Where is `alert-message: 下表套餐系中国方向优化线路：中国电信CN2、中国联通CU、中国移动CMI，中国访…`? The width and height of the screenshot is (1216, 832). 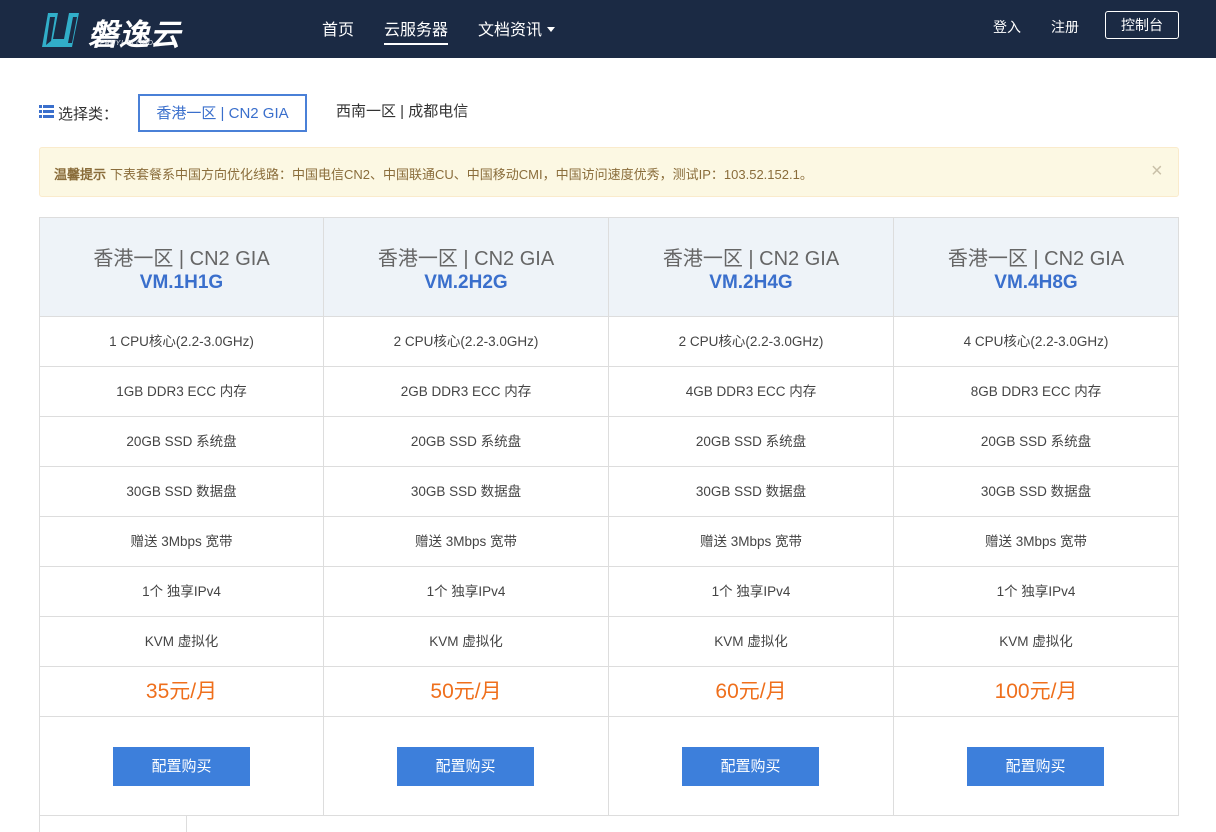
alert-message: 下表套餐系中国方向优化线路：中国电信CN2、中国联通CU、中国移动CMI，中国访… is located at coordinates (461, 174).